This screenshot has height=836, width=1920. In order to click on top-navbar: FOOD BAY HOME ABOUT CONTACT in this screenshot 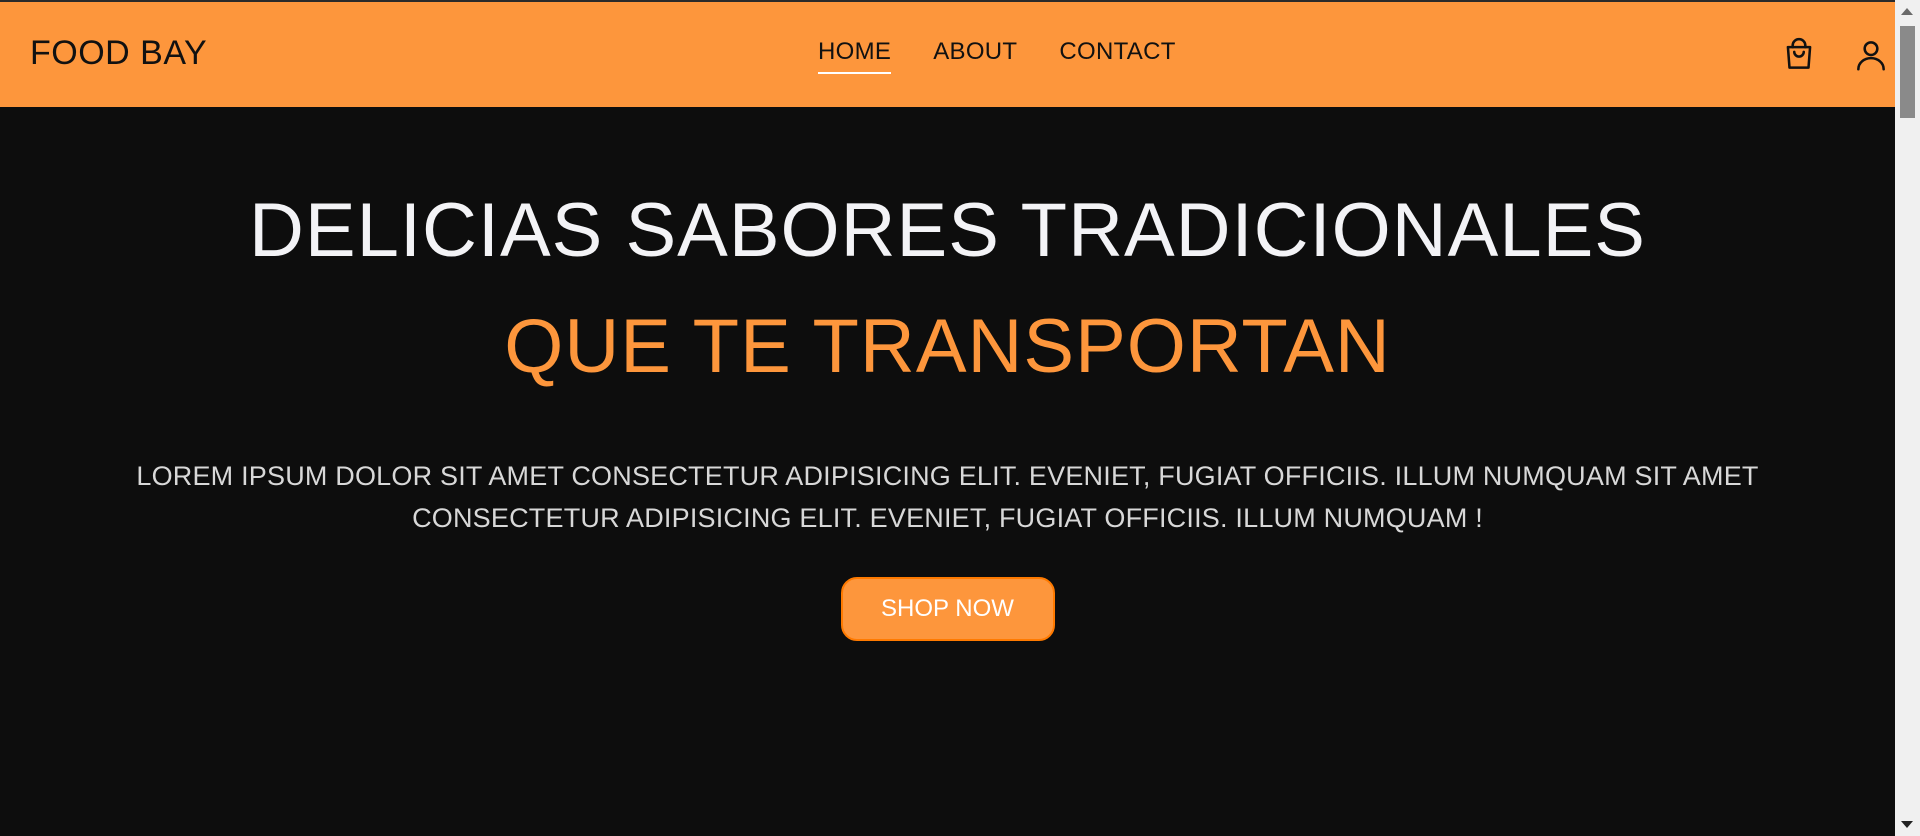, I will do `click(947, 53)`.